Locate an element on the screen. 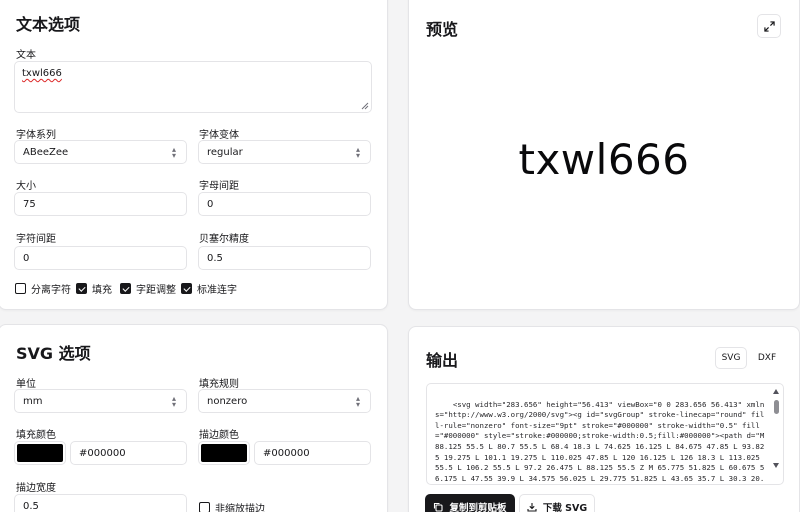 Image resolution: width=800 pixels, height=512 pixels. checkbox-label: 字距调整 is located at coordinates (156, 290).